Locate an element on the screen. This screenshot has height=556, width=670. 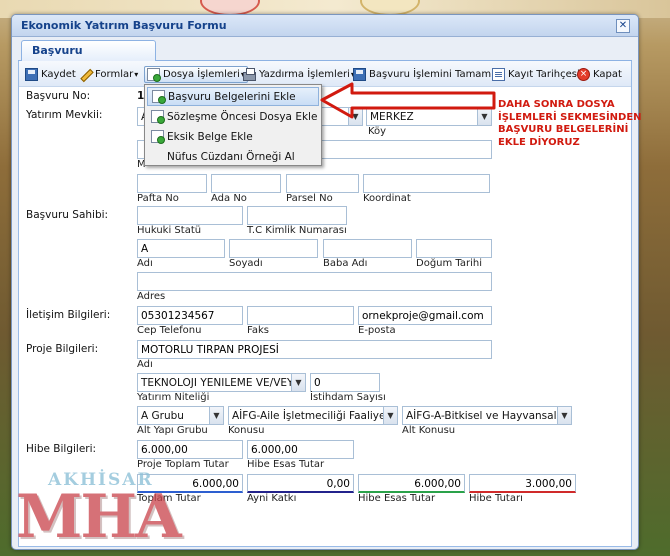
akhisar-mha-logo: AKHİSAR MHA is located at coordinates (106, 512).